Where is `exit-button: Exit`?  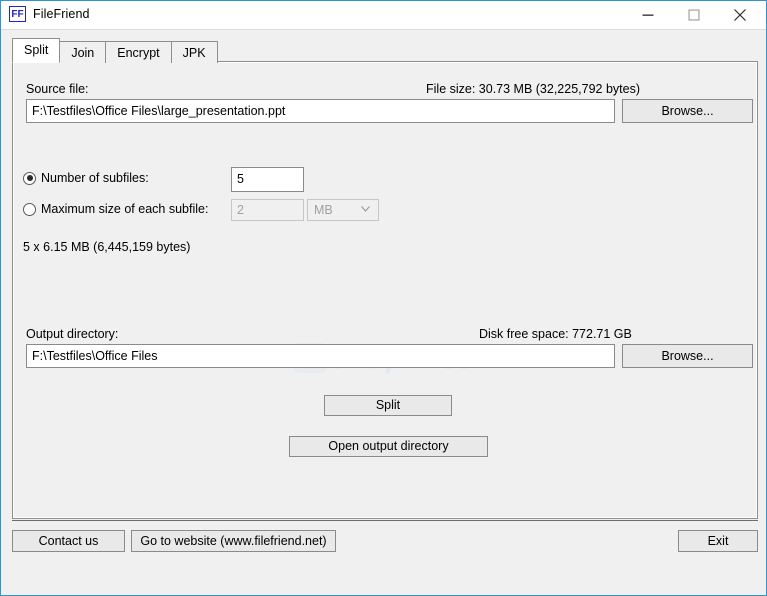
exit-button: Exit is located at coordinates (718, 541).